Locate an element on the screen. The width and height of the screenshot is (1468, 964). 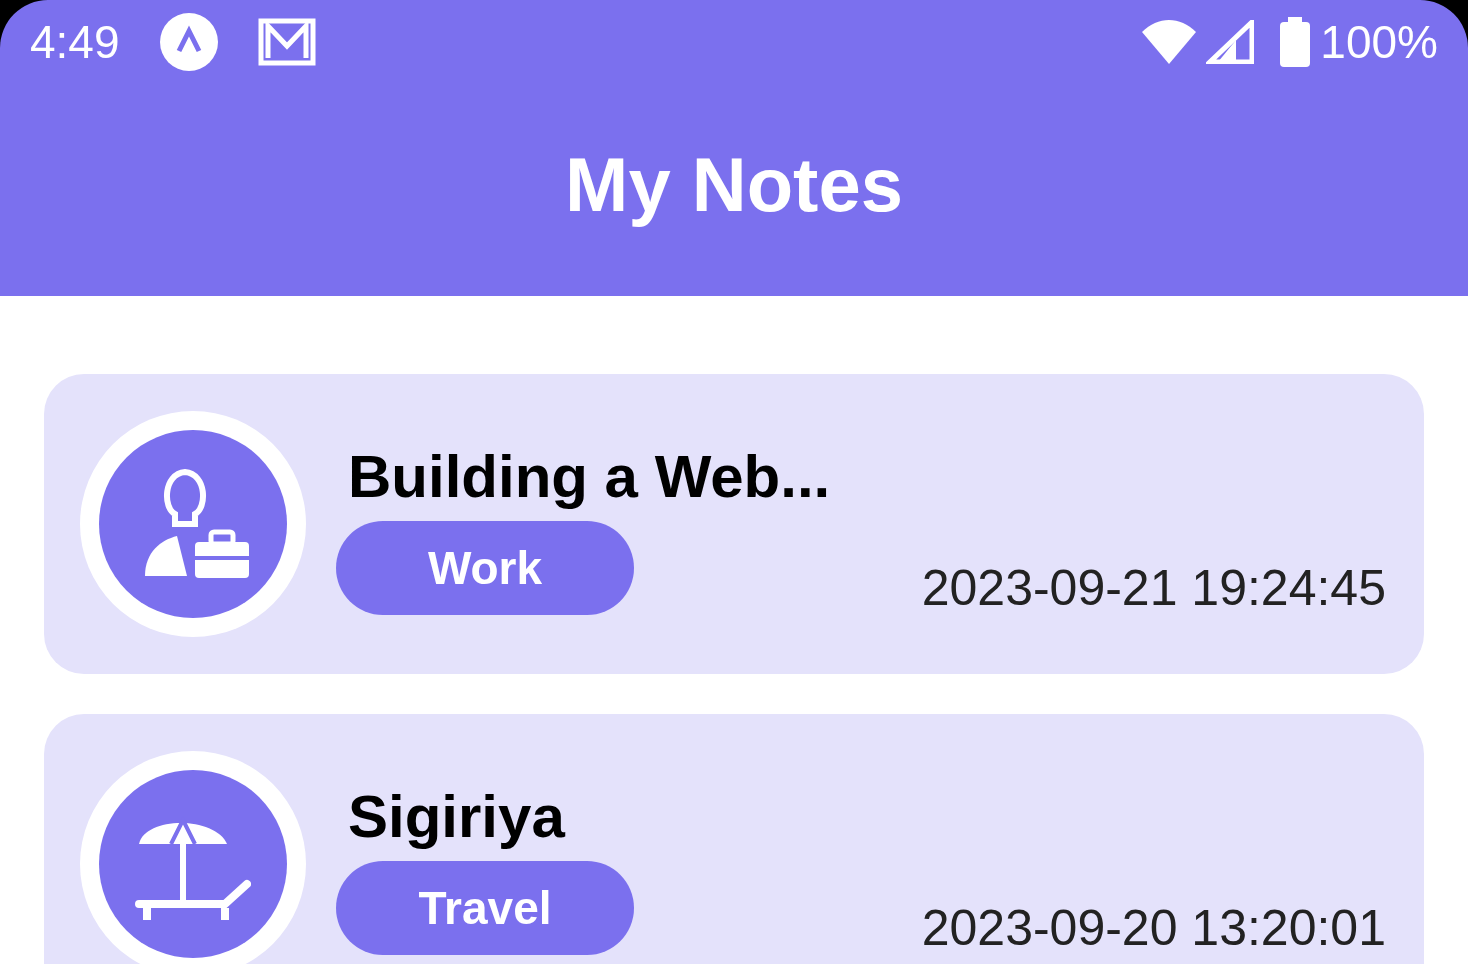
battery-percentage: 100% is located at coordinates (1379, 42).